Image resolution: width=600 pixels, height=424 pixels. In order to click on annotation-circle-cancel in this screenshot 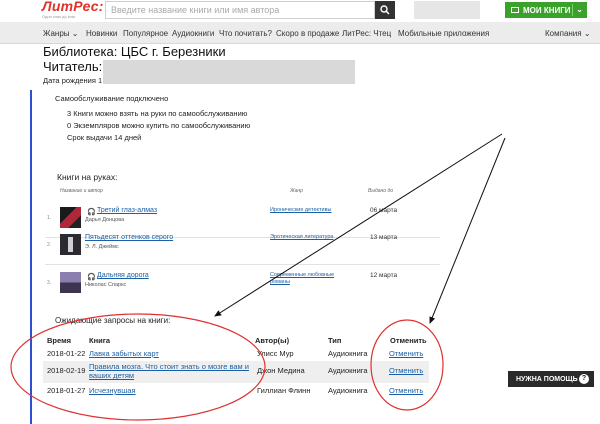, I will do `click(407, 365)`.